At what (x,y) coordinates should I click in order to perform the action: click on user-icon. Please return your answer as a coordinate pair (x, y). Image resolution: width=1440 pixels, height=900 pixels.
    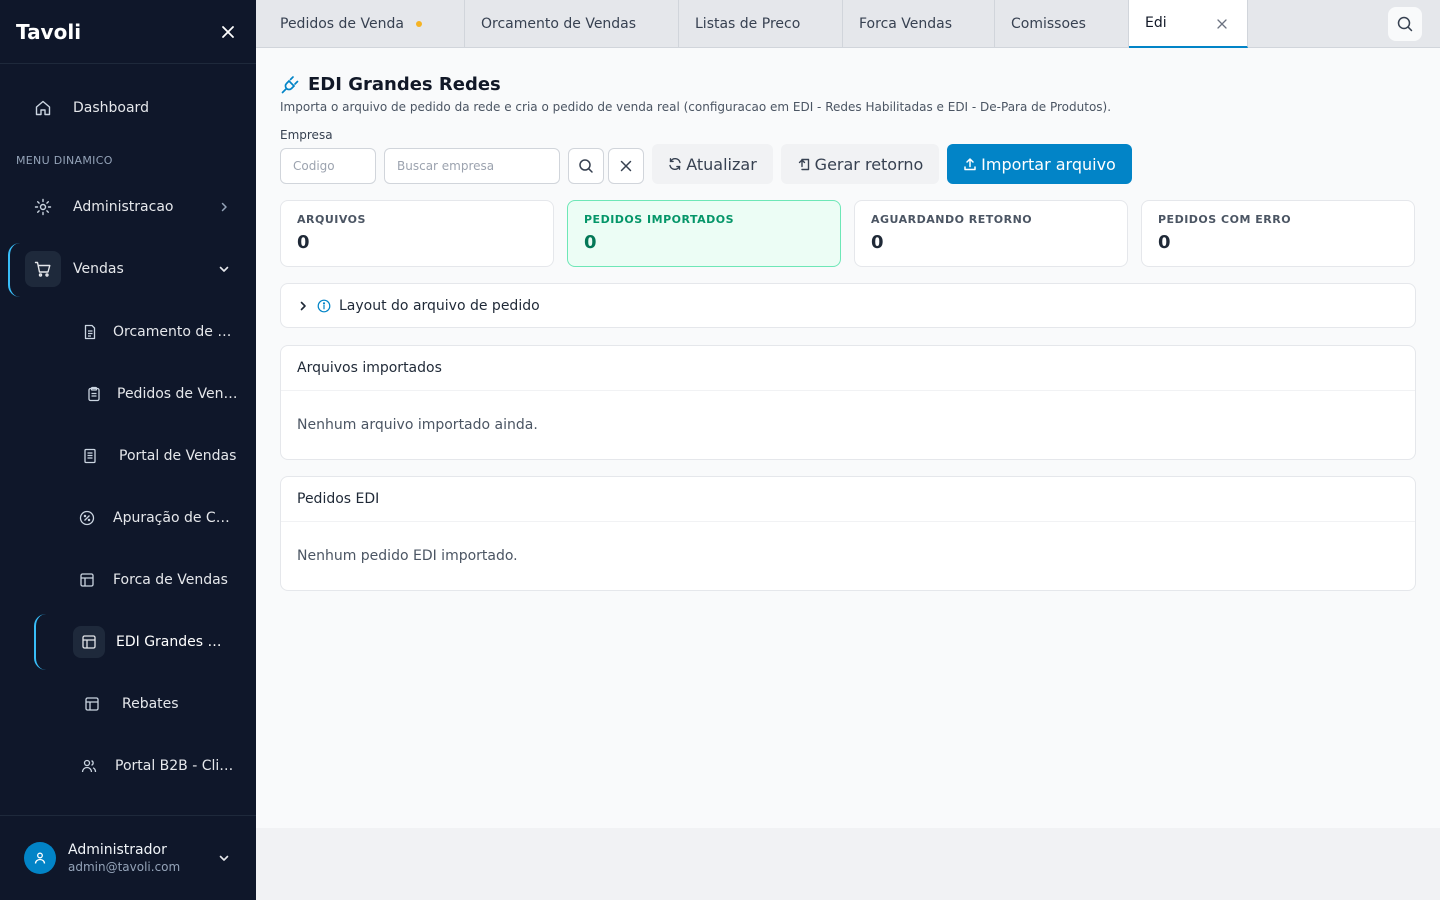
    Looking at the image, I should click on (40, 858).